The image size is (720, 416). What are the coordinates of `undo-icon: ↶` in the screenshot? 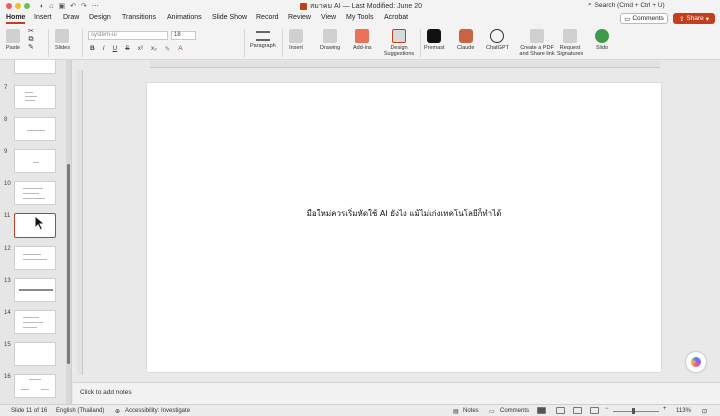 It's located at (73, 6).